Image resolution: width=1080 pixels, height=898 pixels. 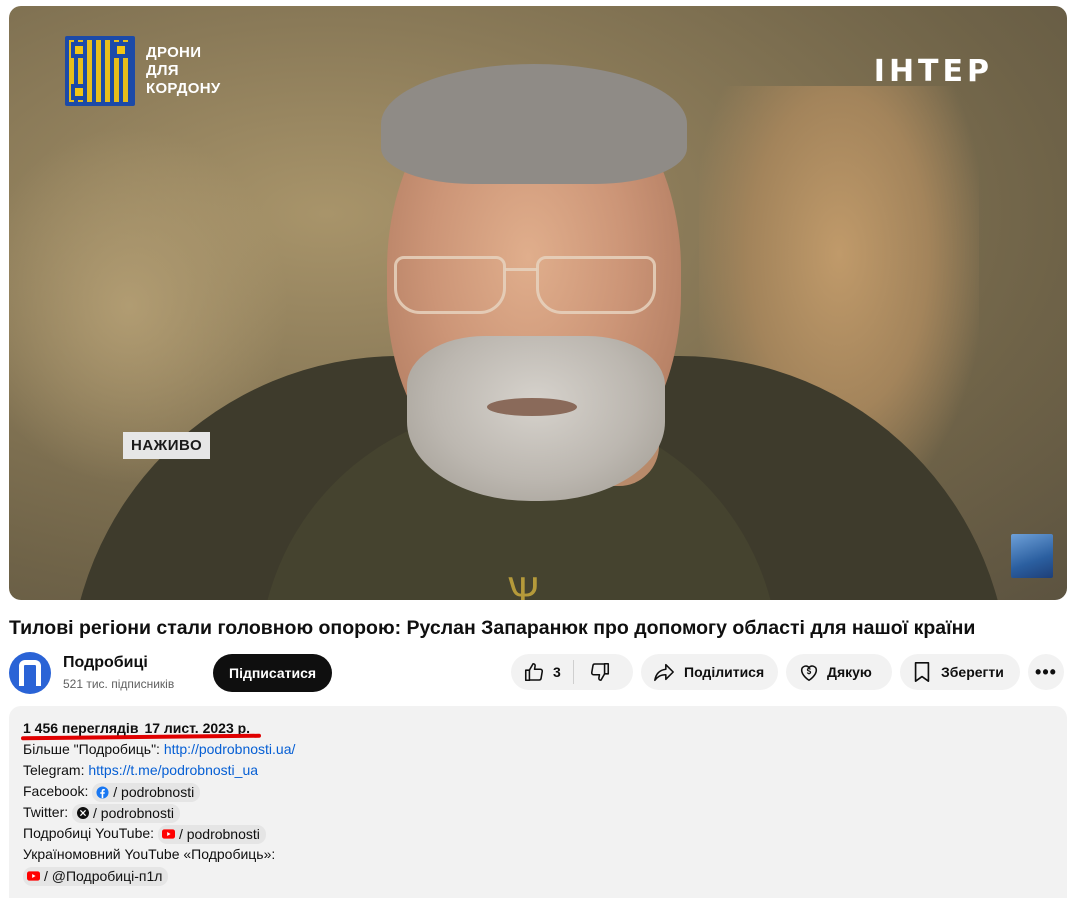 I want to click on qr-code-icon, so click(x=100, y=71).